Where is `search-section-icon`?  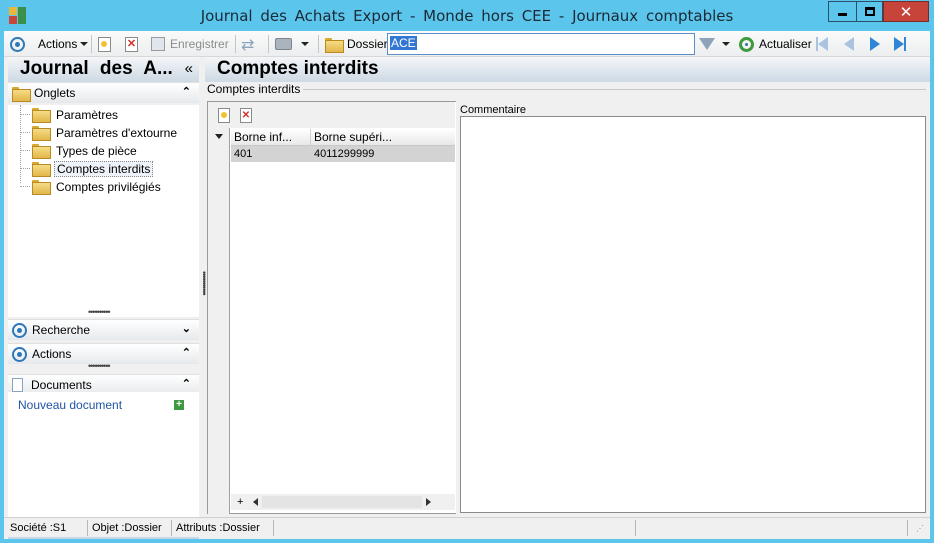
search-section-icon is located at coordinates (19, 330).